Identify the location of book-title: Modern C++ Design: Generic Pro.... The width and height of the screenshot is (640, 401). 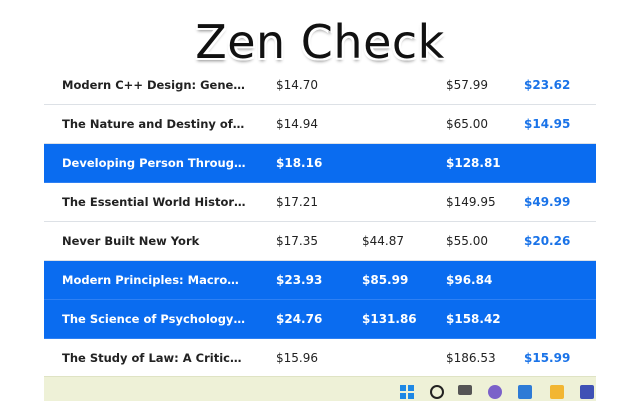
(154, 85).